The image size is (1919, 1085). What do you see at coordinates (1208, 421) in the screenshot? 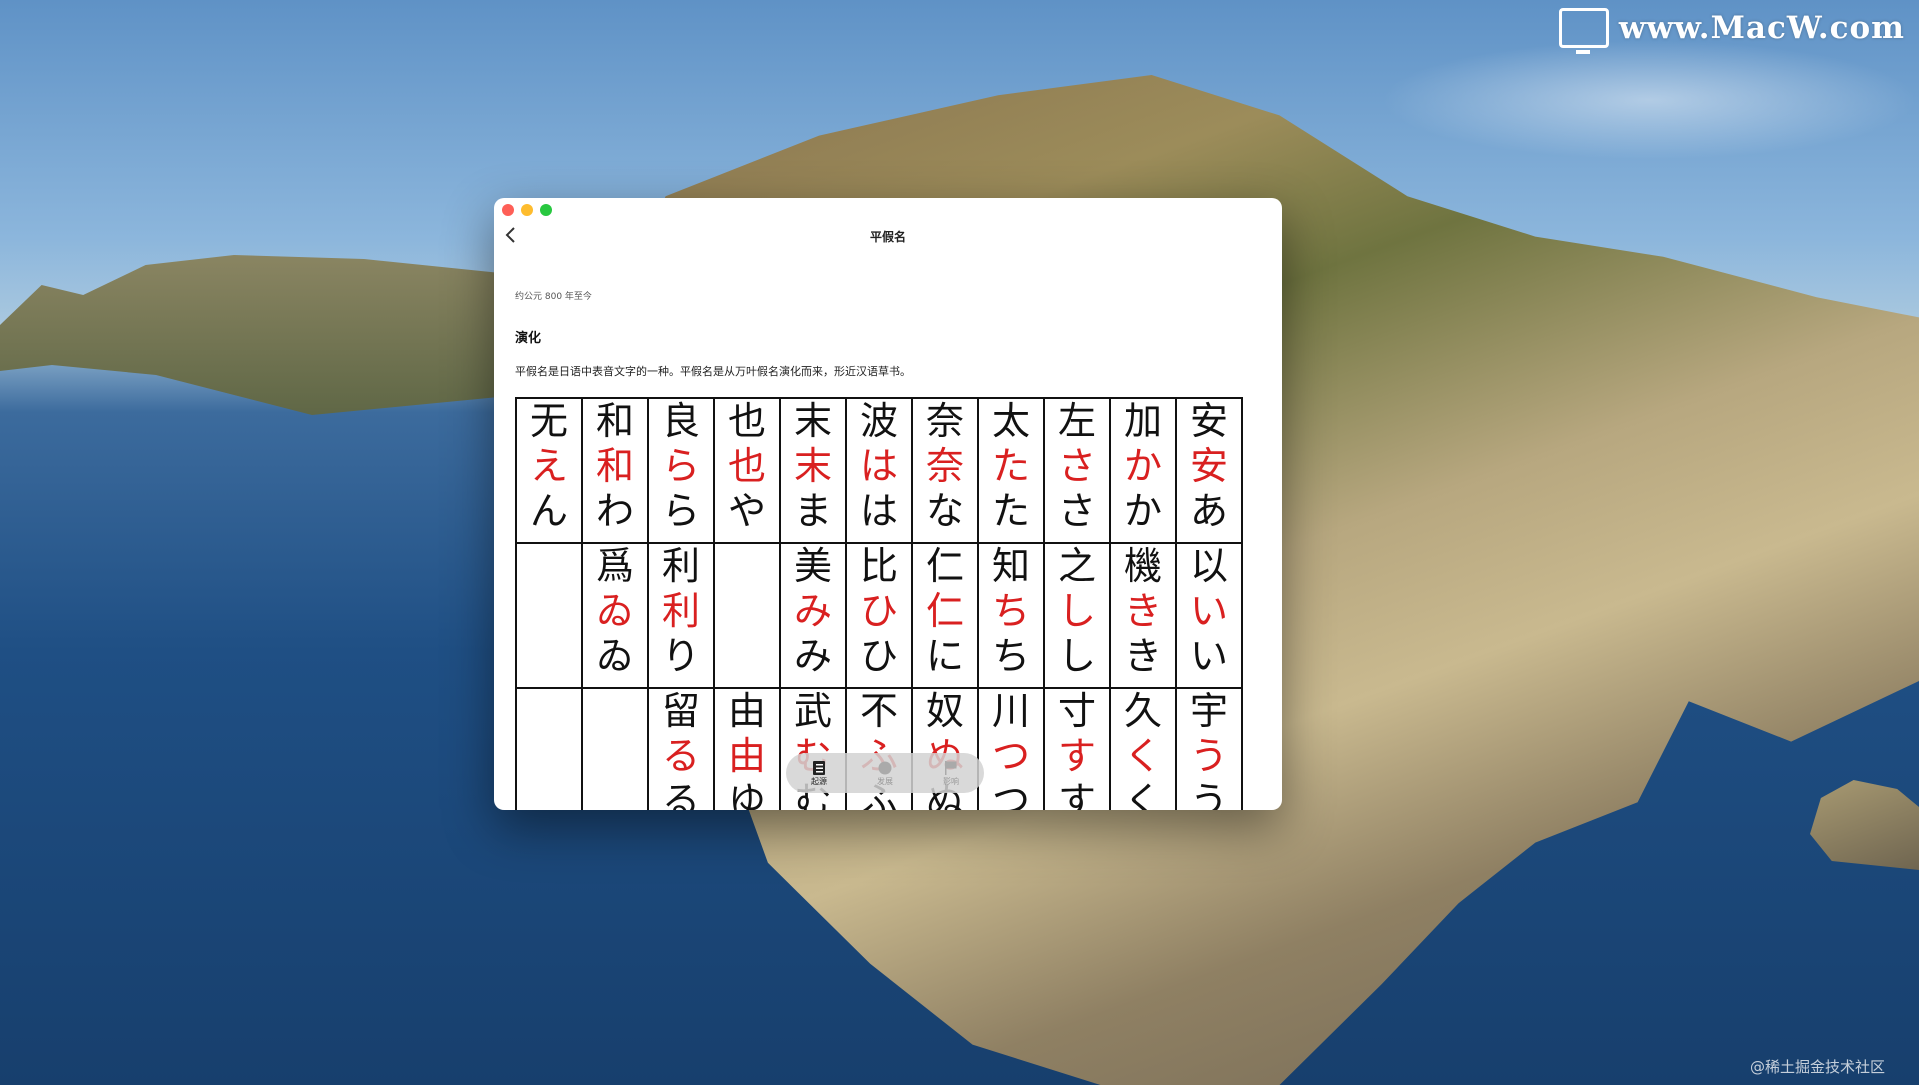
I see `kanji-source: 安` at bounding box center [1208, 421].